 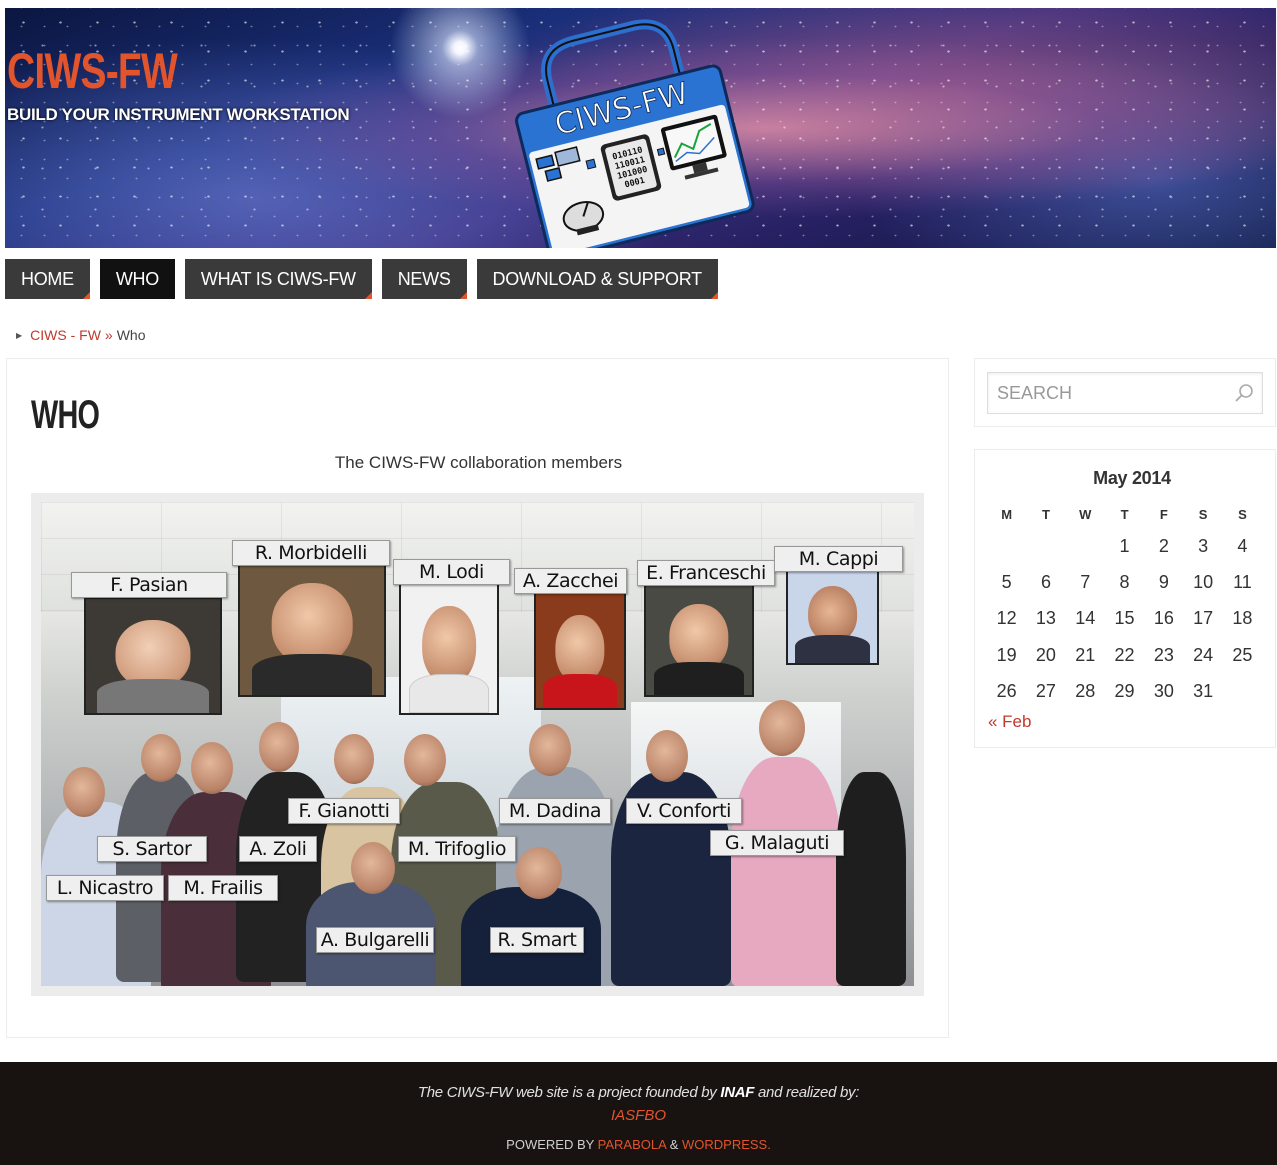 I want to click on search-box, so click(x=1125, y=393).